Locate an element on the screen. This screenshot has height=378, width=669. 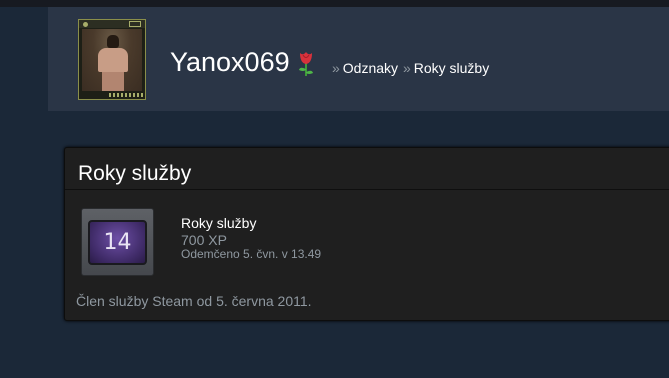
rose-icon is located at coordinates (306, 64).